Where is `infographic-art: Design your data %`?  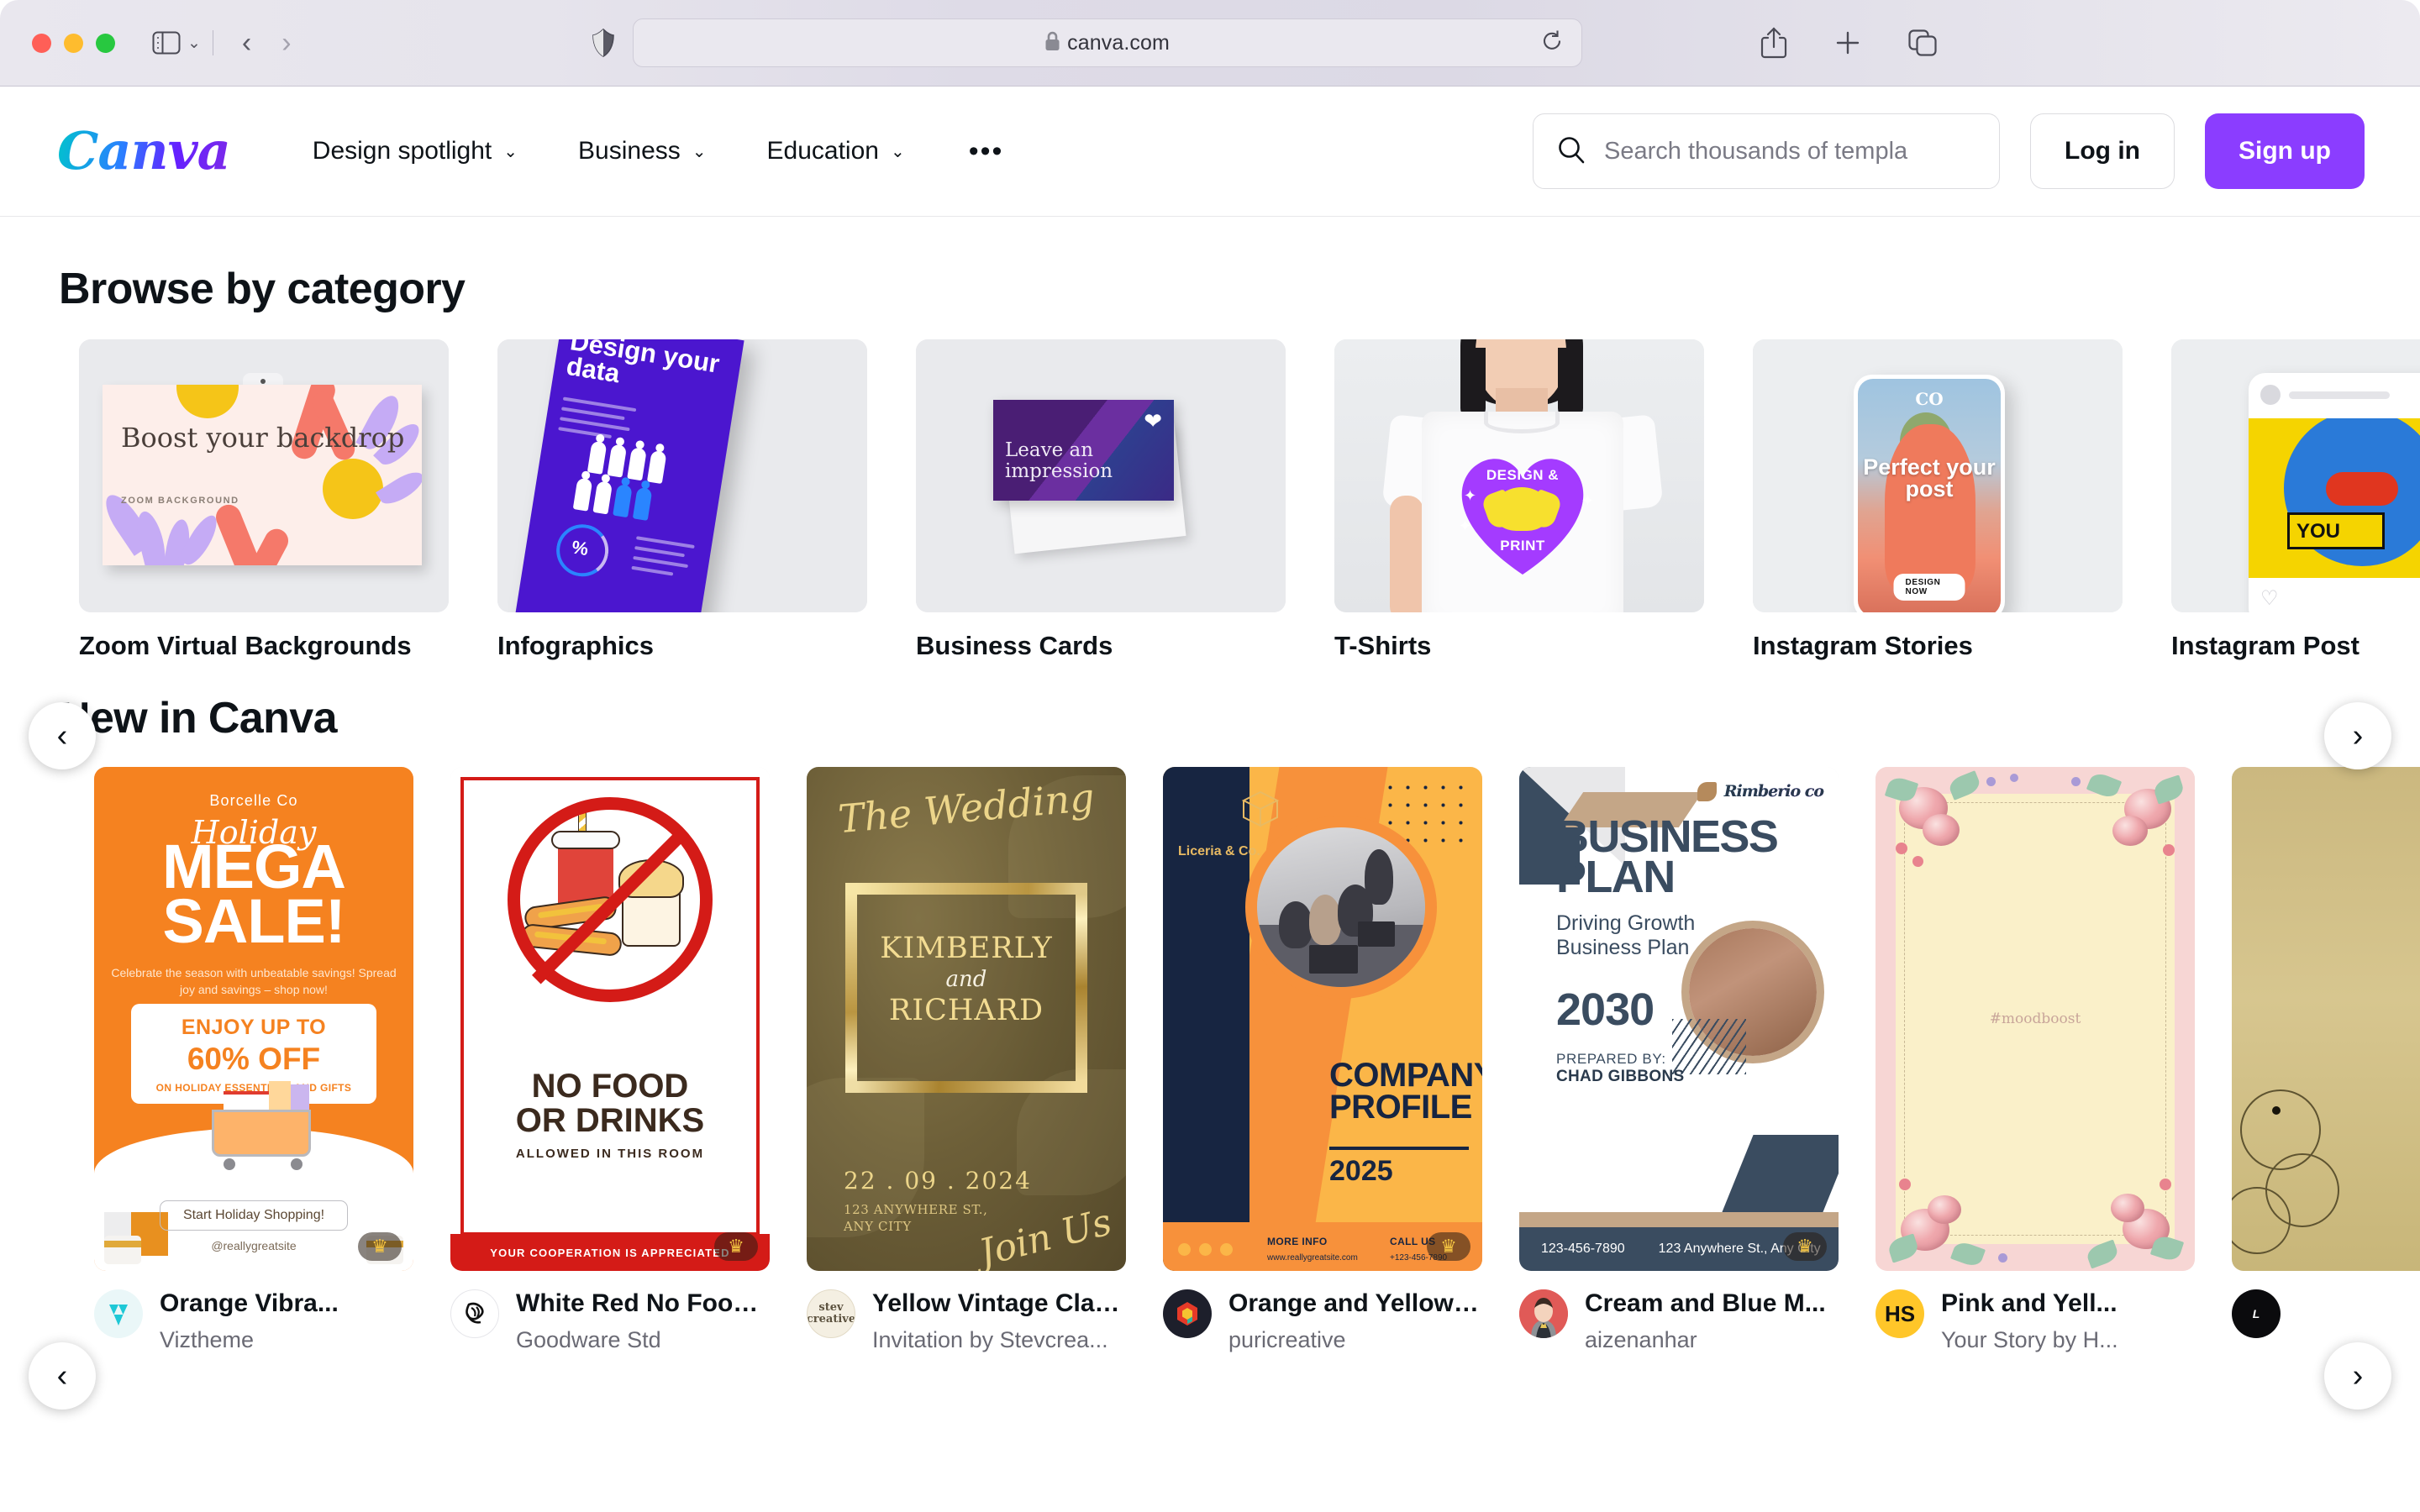
infographic-art: Design your data % is located at coordinates (682, 475).